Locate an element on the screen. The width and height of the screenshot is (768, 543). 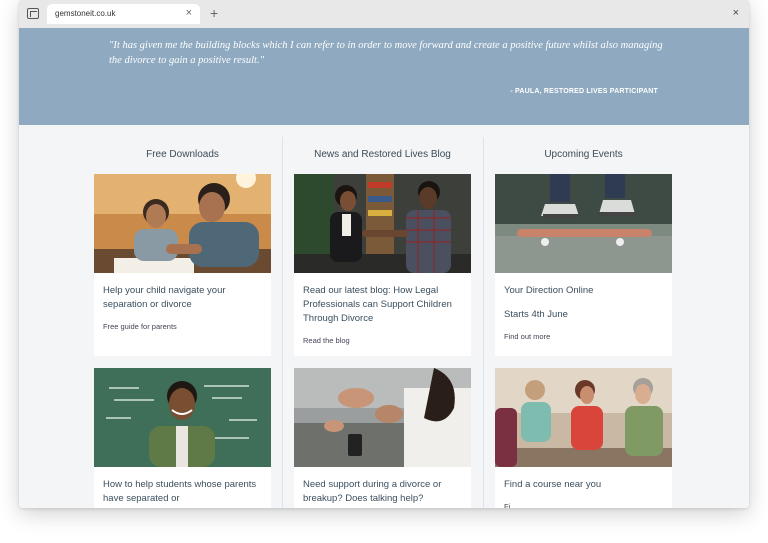
card-title: Find a course near you is located at coordinates (584, 485).